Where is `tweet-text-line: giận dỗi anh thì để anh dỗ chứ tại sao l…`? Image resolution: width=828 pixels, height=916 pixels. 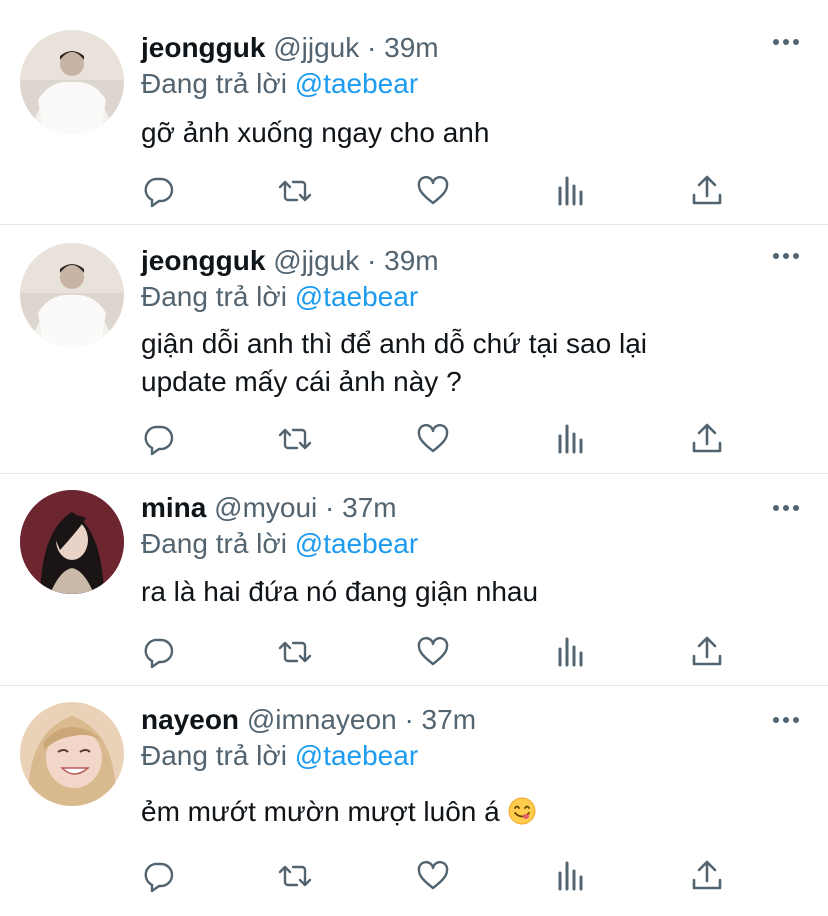 tweet-text-line: giận dỗi anh thì để anh dỗ chứ tại sao l… is located at coordinates (394, 343).